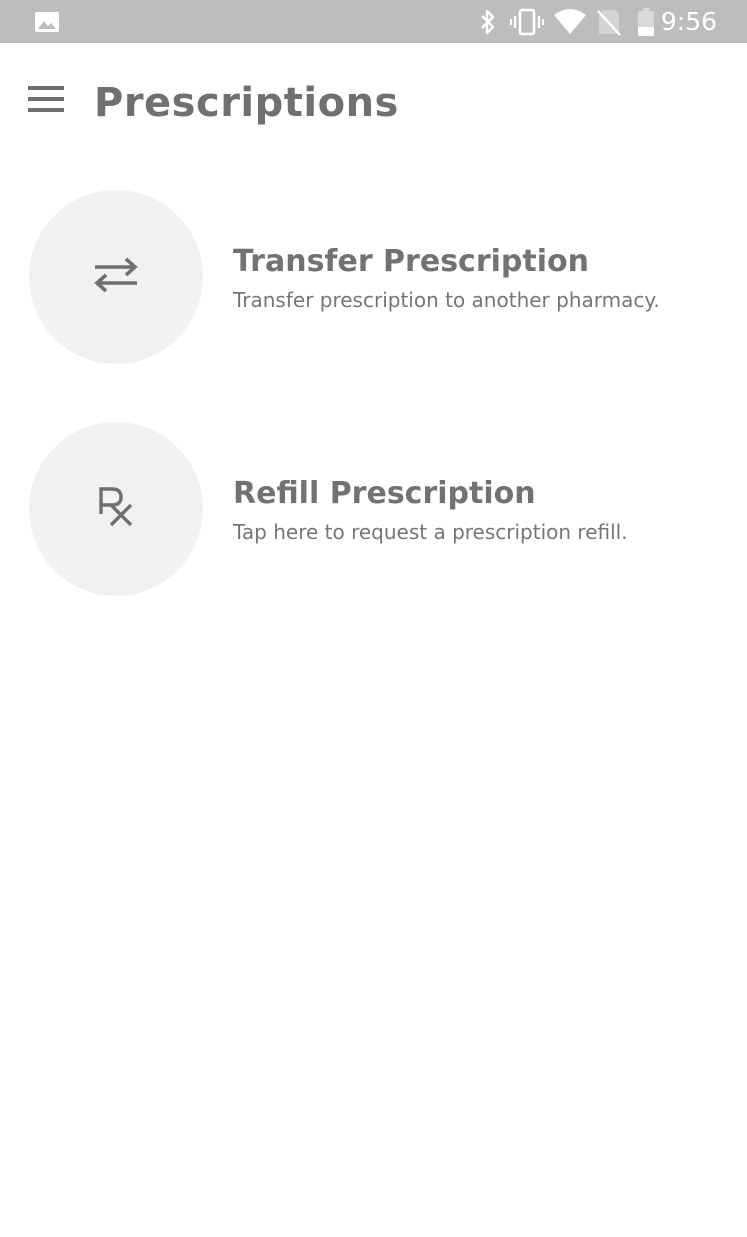  Describe the element at coordinates (609, 21) in the screenshot. I see `no-sim-icon` at that location.